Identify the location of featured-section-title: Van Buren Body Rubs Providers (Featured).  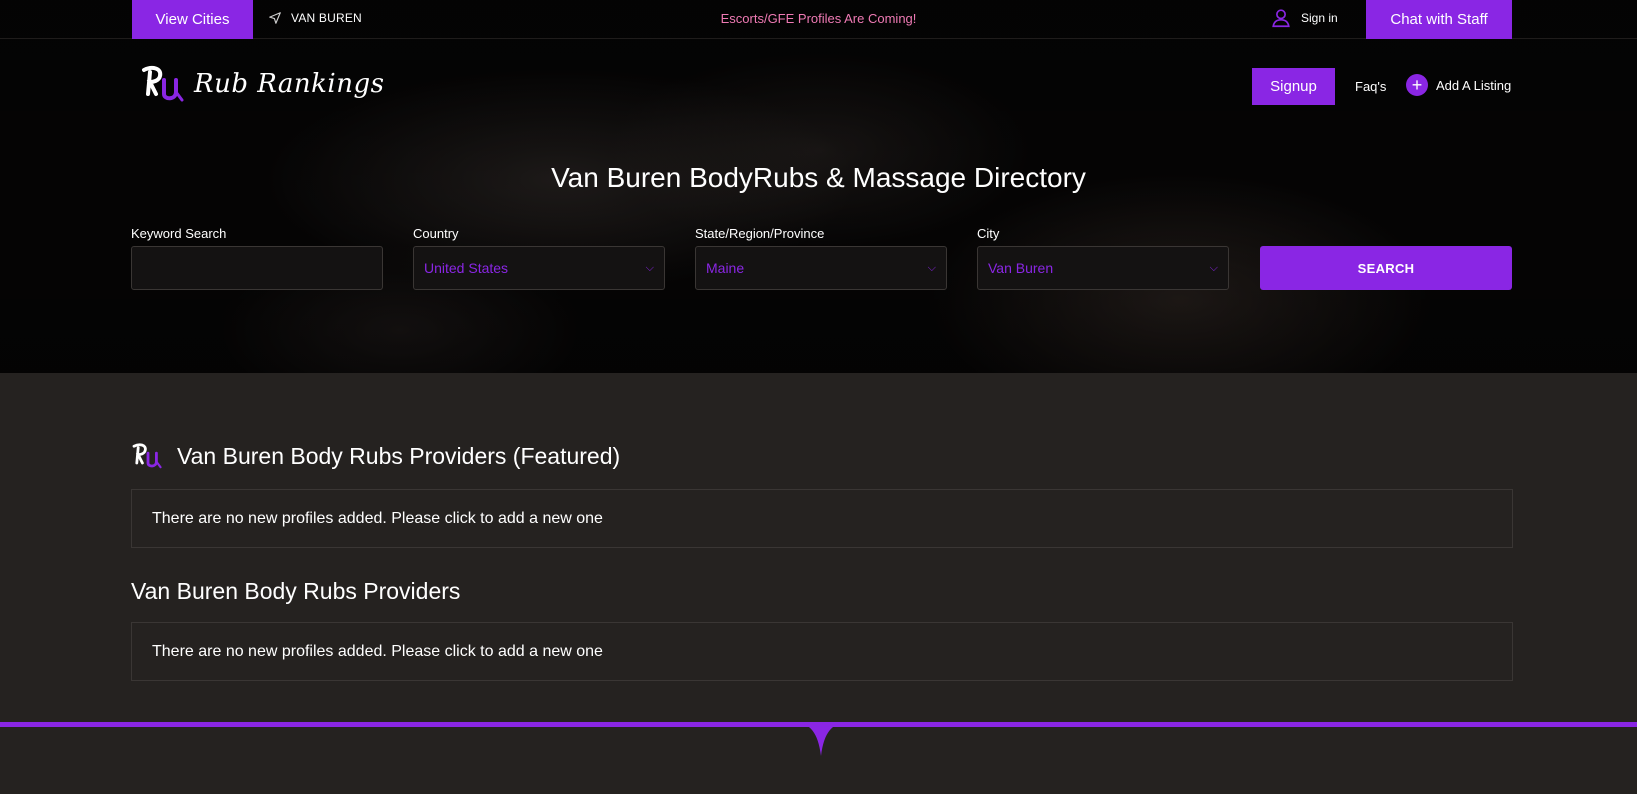
(375, 456).